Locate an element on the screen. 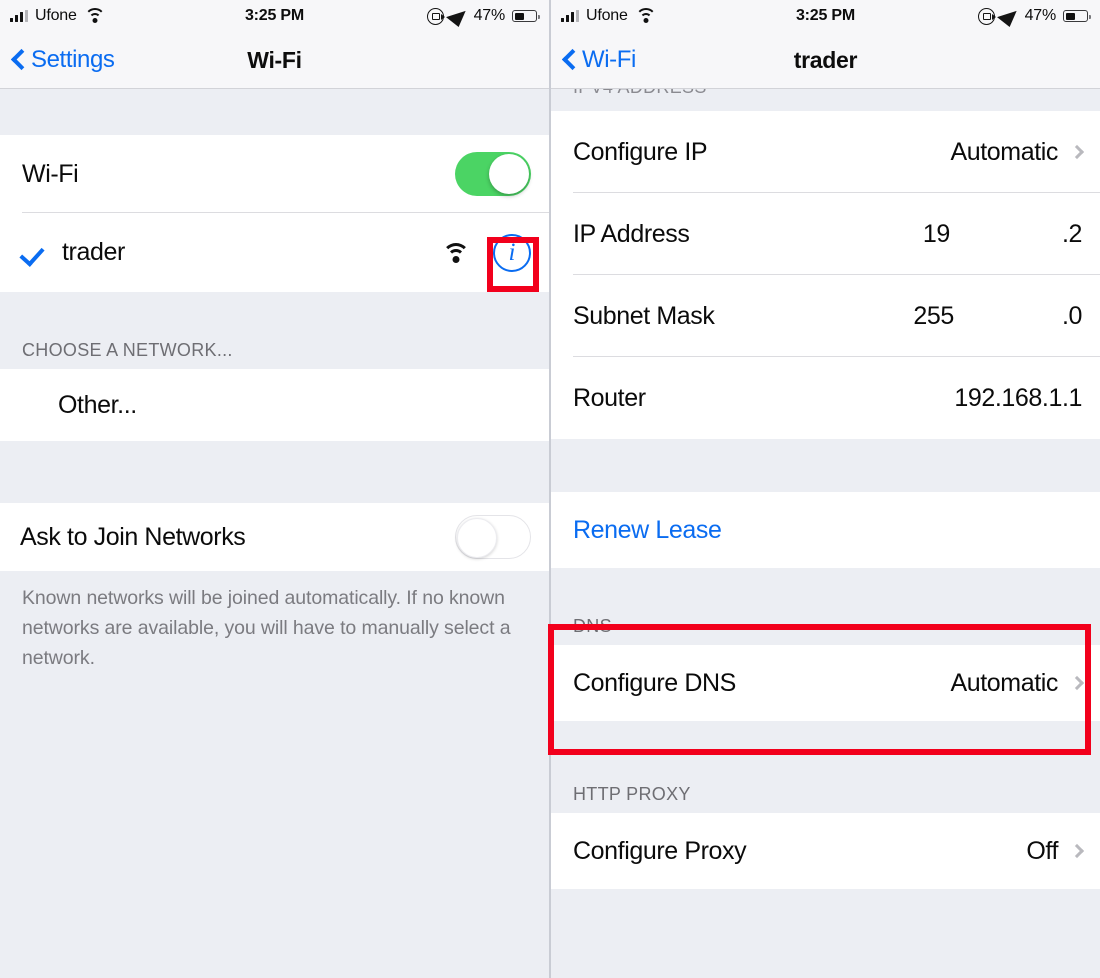 The height and width of the screenshot is (978, 1100). status-bar-right-group: 47% is located at coordinates (483, 16).